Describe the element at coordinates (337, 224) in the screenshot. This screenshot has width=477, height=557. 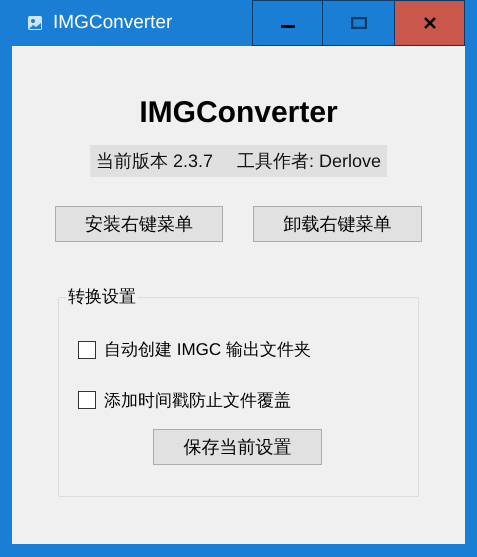
I see `uninstall-menu-button: 卸载右键菜单` at that location.